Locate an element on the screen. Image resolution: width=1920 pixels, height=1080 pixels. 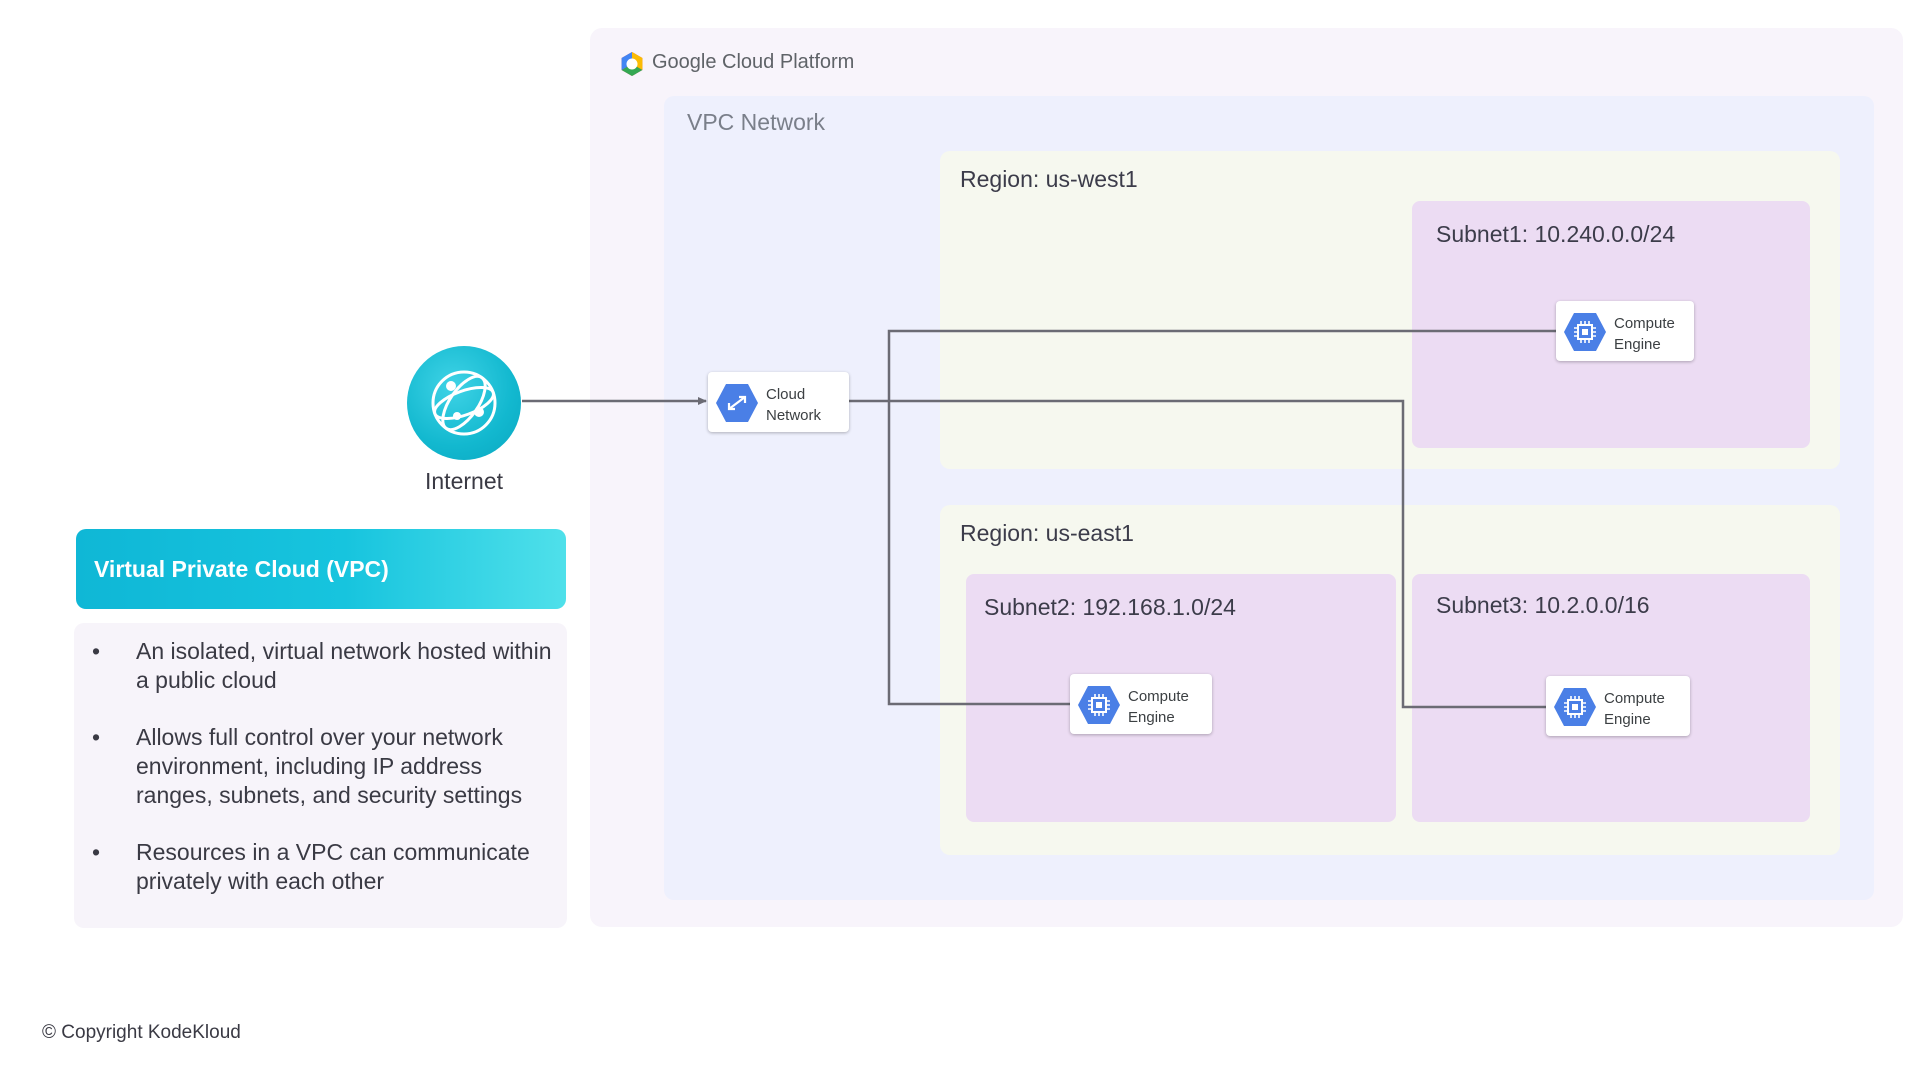
cloud-network-icon is located at coordinates (737, 403).